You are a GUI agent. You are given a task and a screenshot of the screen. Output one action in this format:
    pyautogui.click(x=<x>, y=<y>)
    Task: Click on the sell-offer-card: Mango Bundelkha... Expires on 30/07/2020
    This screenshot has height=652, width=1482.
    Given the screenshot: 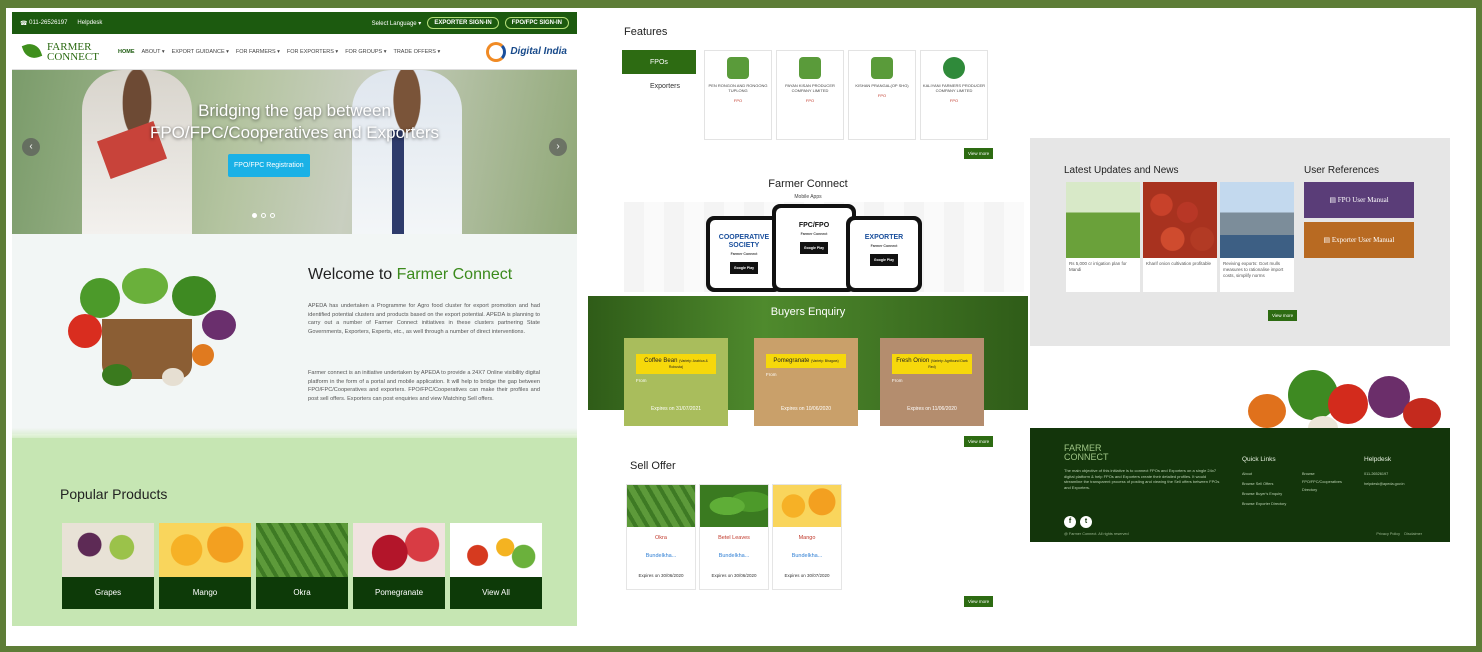 What is the action you would take?
    pyautogui.click(x=807, y=537)
    